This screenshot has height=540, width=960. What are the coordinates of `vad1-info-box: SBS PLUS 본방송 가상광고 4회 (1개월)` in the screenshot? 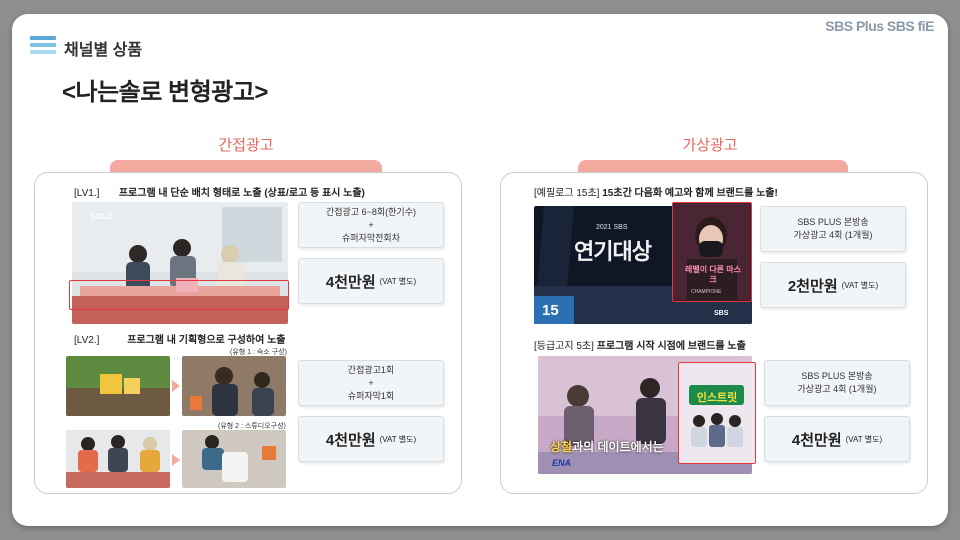 It's located at (833, 229).